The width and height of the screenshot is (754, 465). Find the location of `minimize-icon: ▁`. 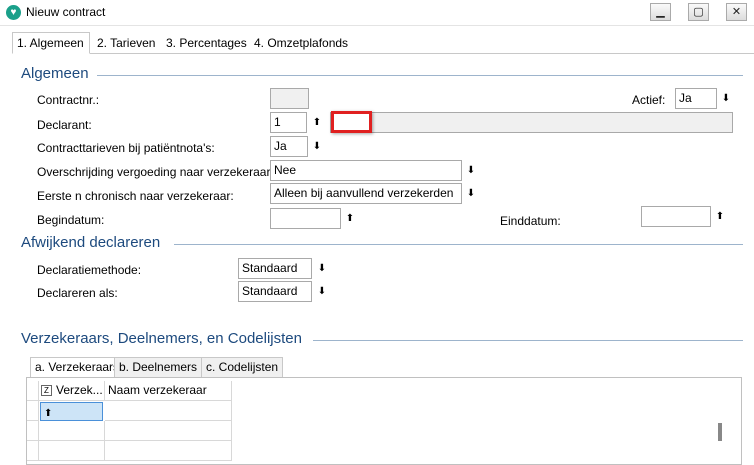

minimize-icon: ▁ is located at coordinates (660, 12).